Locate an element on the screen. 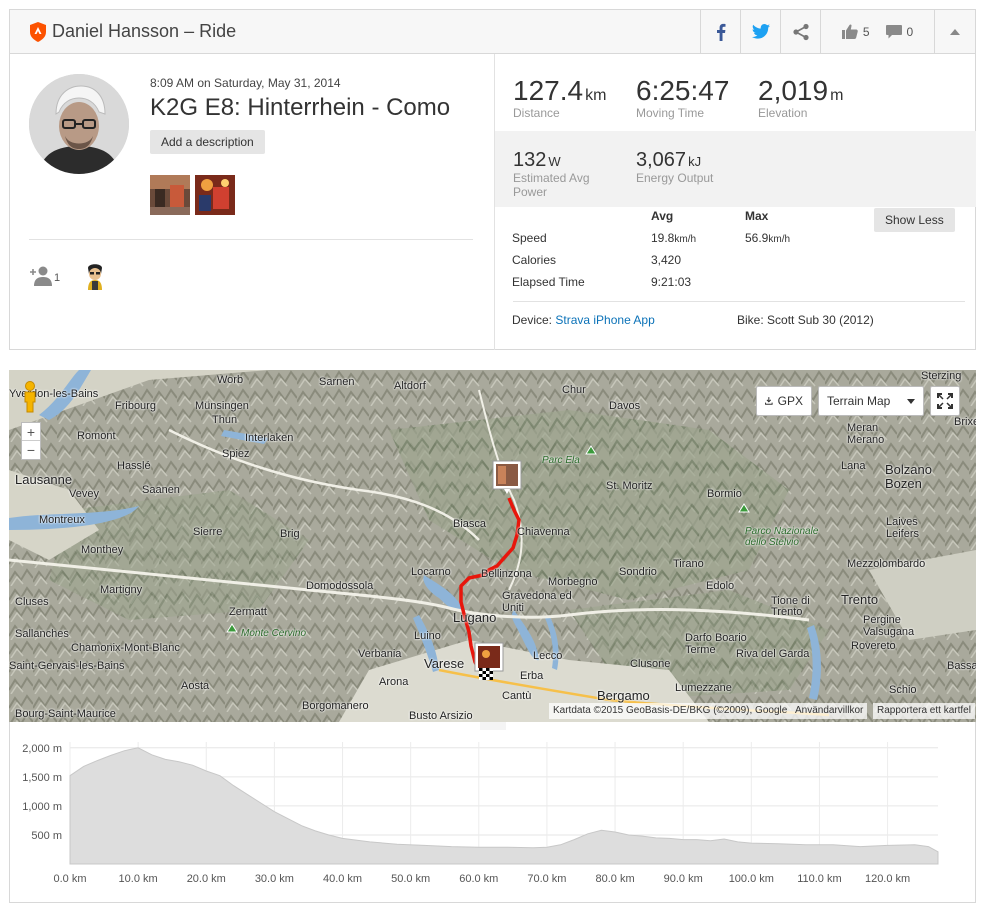 The width and height of the screenshot is (985, 907). thumbs-up-icon is located at coordinates (849, 31).